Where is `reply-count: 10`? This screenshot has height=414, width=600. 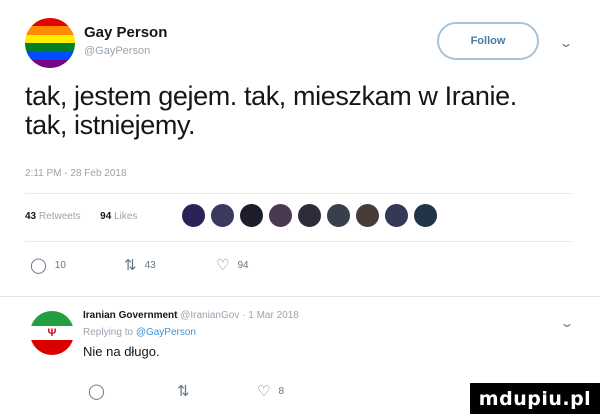 reply-count: 10 is located at coordinates (60, 265).